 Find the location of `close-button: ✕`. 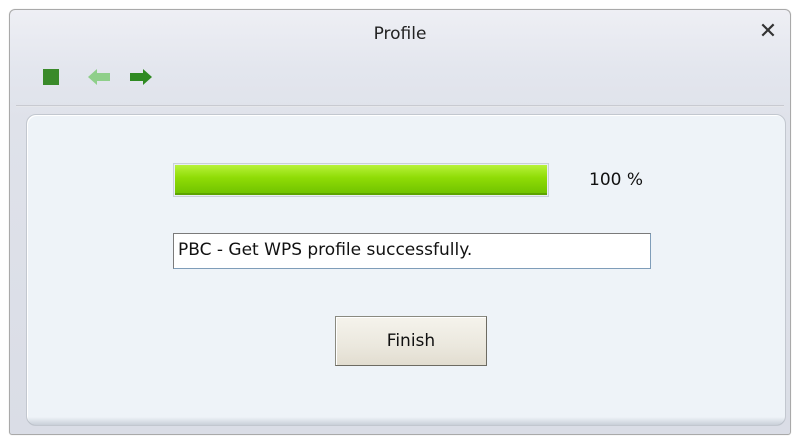

close-button: ✕ is located at coordinates (768, 32).